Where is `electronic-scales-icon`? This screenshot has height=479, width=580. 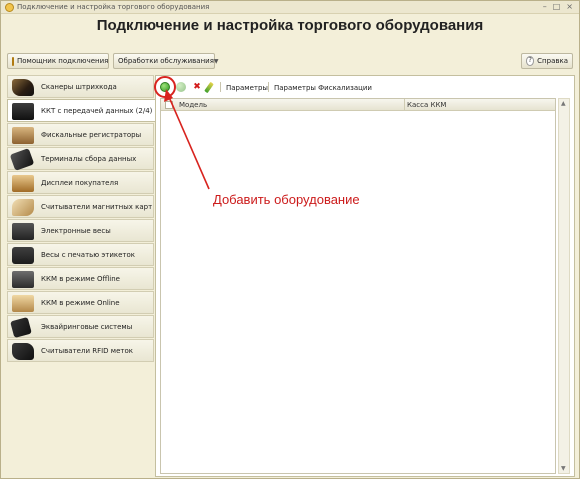
electronic-scales-icon is located at coordinates (23, 231).